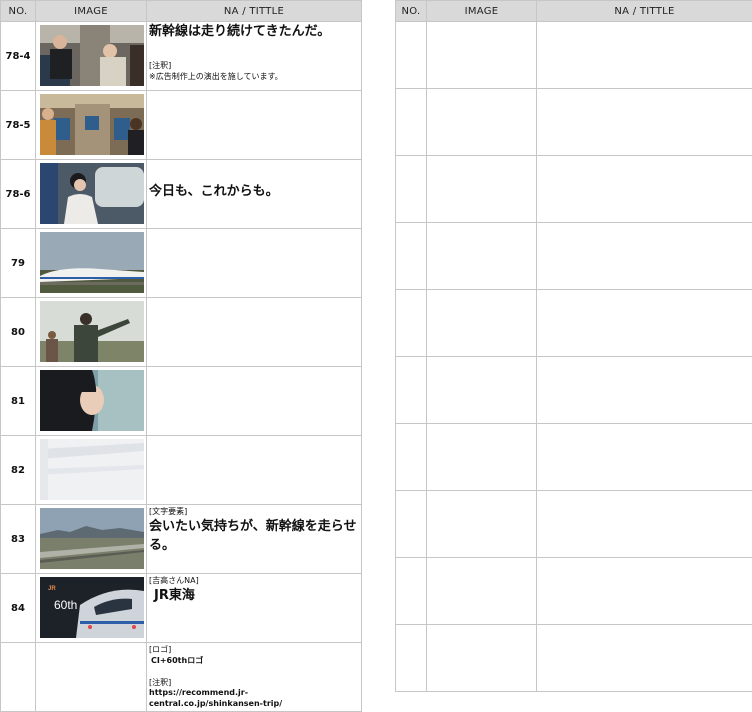  I want to click on table-row: 78-4 新幹線は走り続けてきたんだ。 [注釈] ※広告制, so click(181, 56).